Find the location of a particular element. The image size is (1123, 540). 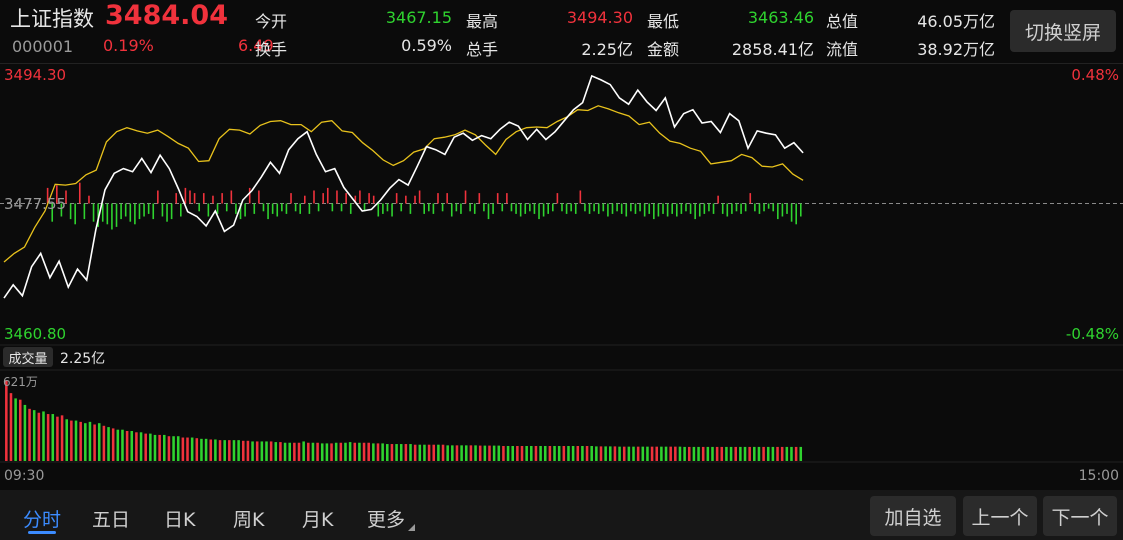

price-axis-top: 3494.30 is located at coordinates (35, 75).